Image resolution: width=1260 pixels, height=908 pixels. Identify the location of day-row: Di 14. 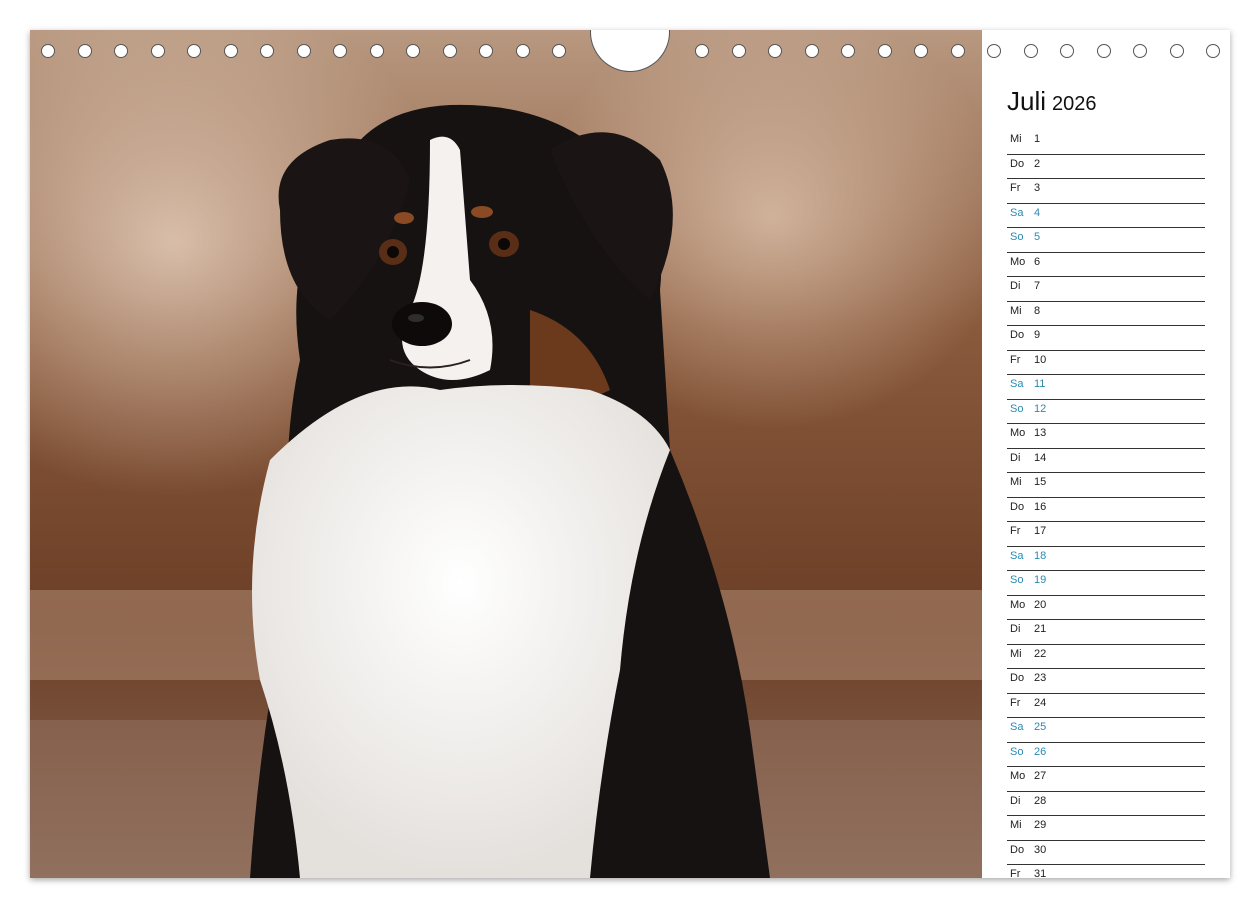
(1106, 461).